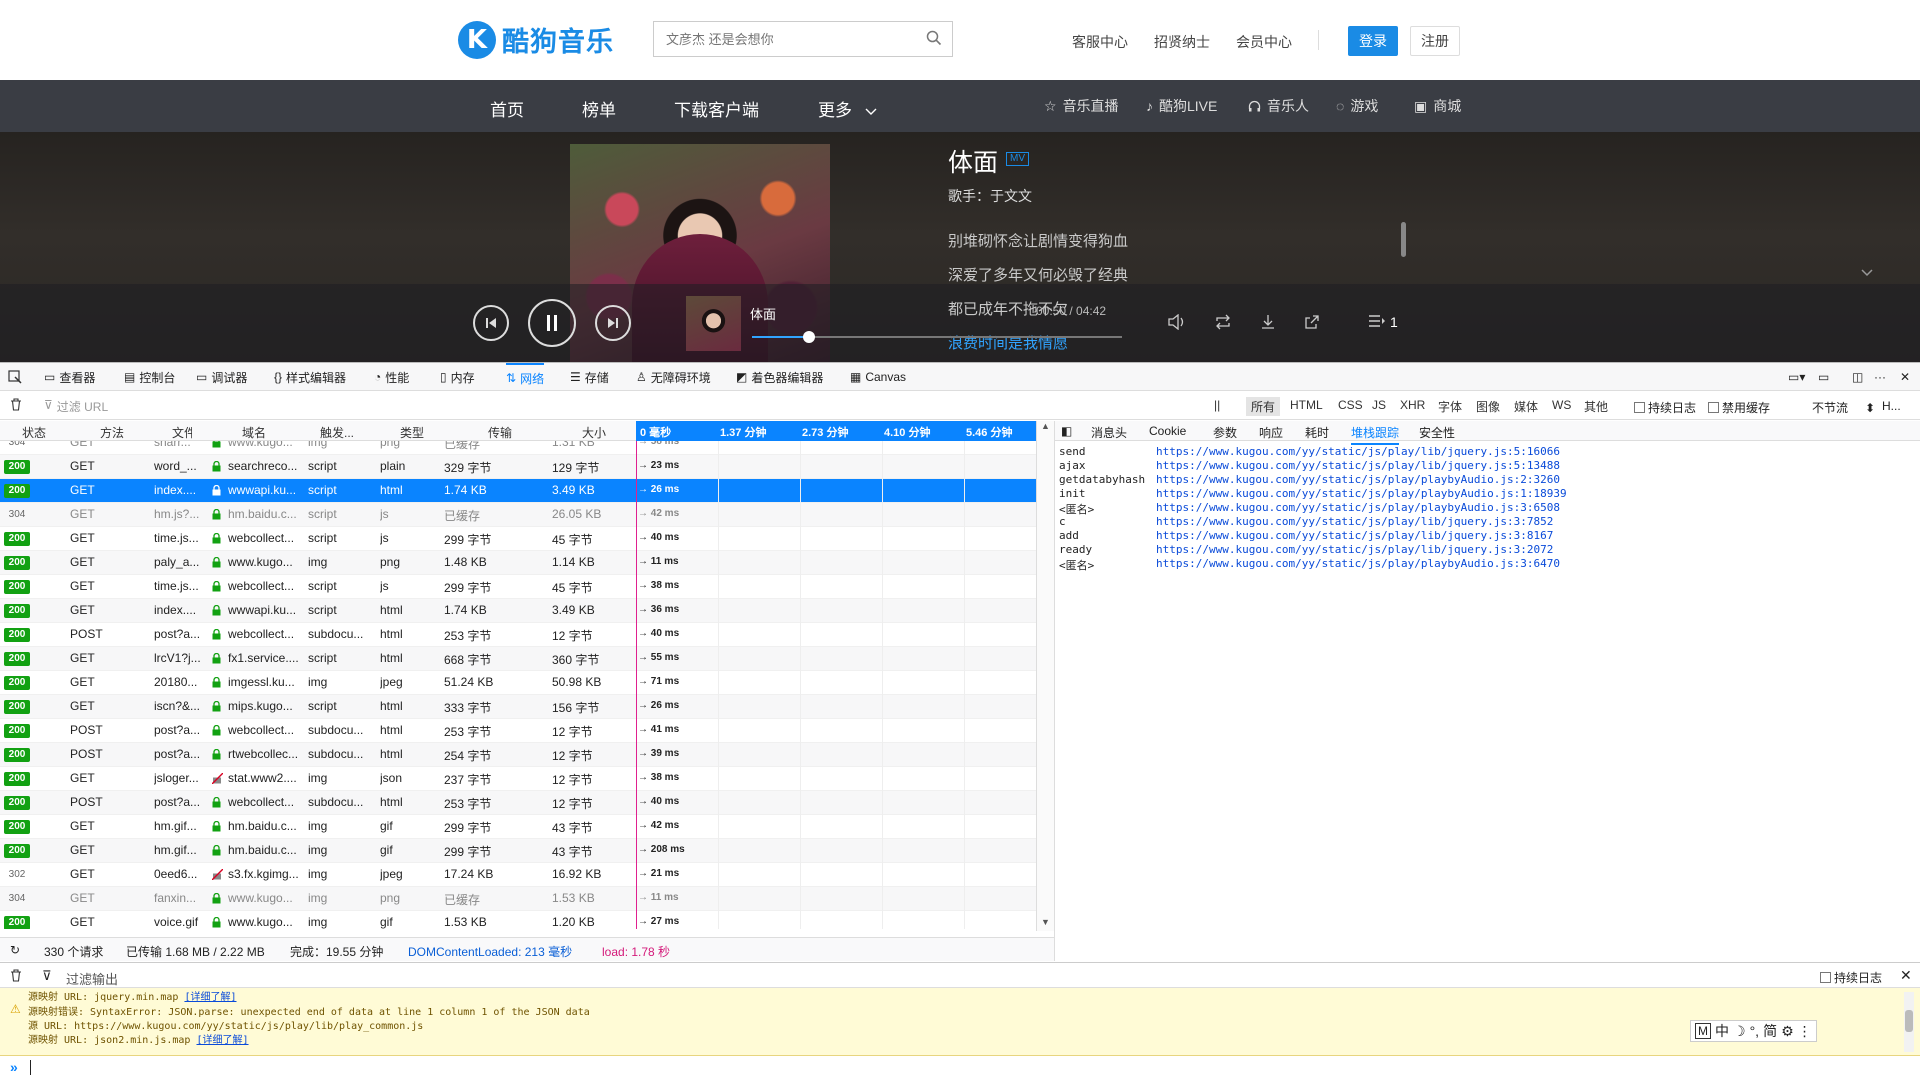 This screenshot has height=1080, width=1920. What do you see at coordinates (222, 1040) in the screenshot?
I see `learn-more-link: [详细了解]` at bounding box center [222, 1040].